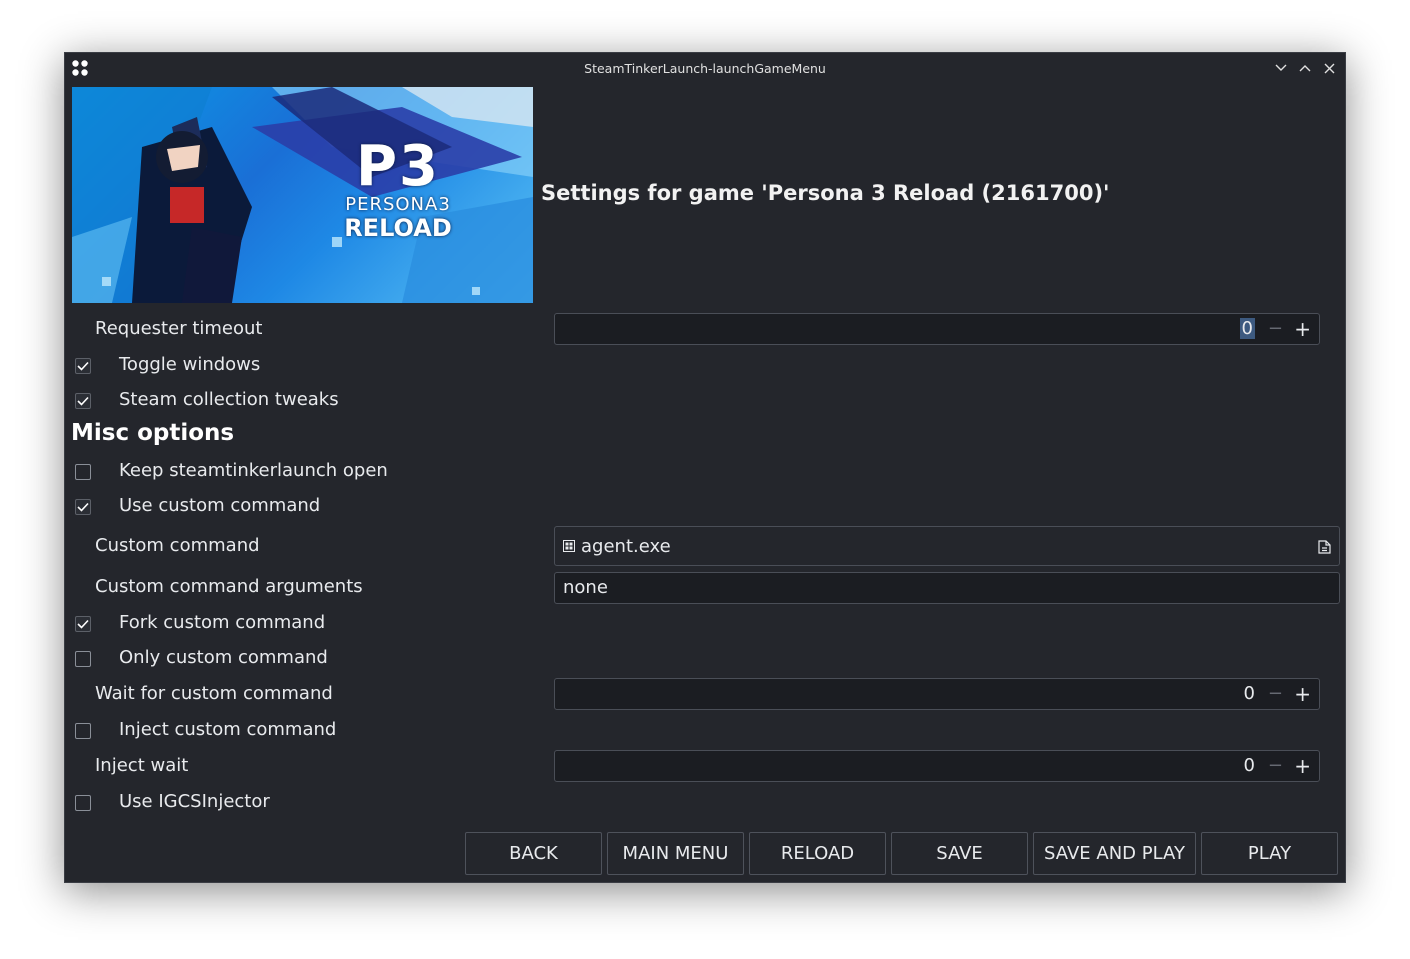  I want to click on banner-logo: P3 PERSONA3 RELOAD, so click(398, 188).